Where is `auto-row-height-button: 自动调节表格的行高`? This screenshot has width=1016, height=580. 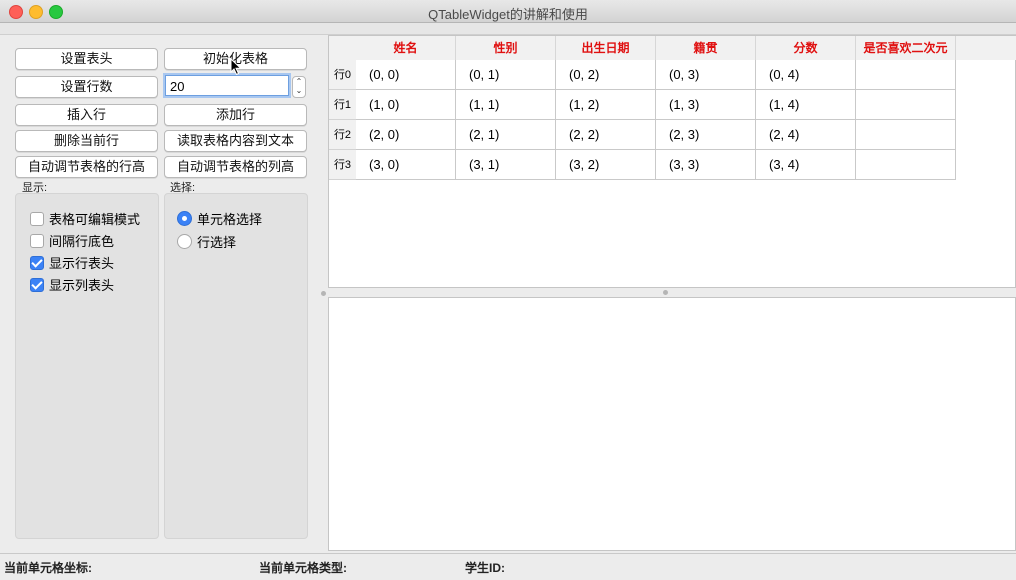 auto-row-height-button: 自动调节表格的行高 is located at coordinates (86, 167).